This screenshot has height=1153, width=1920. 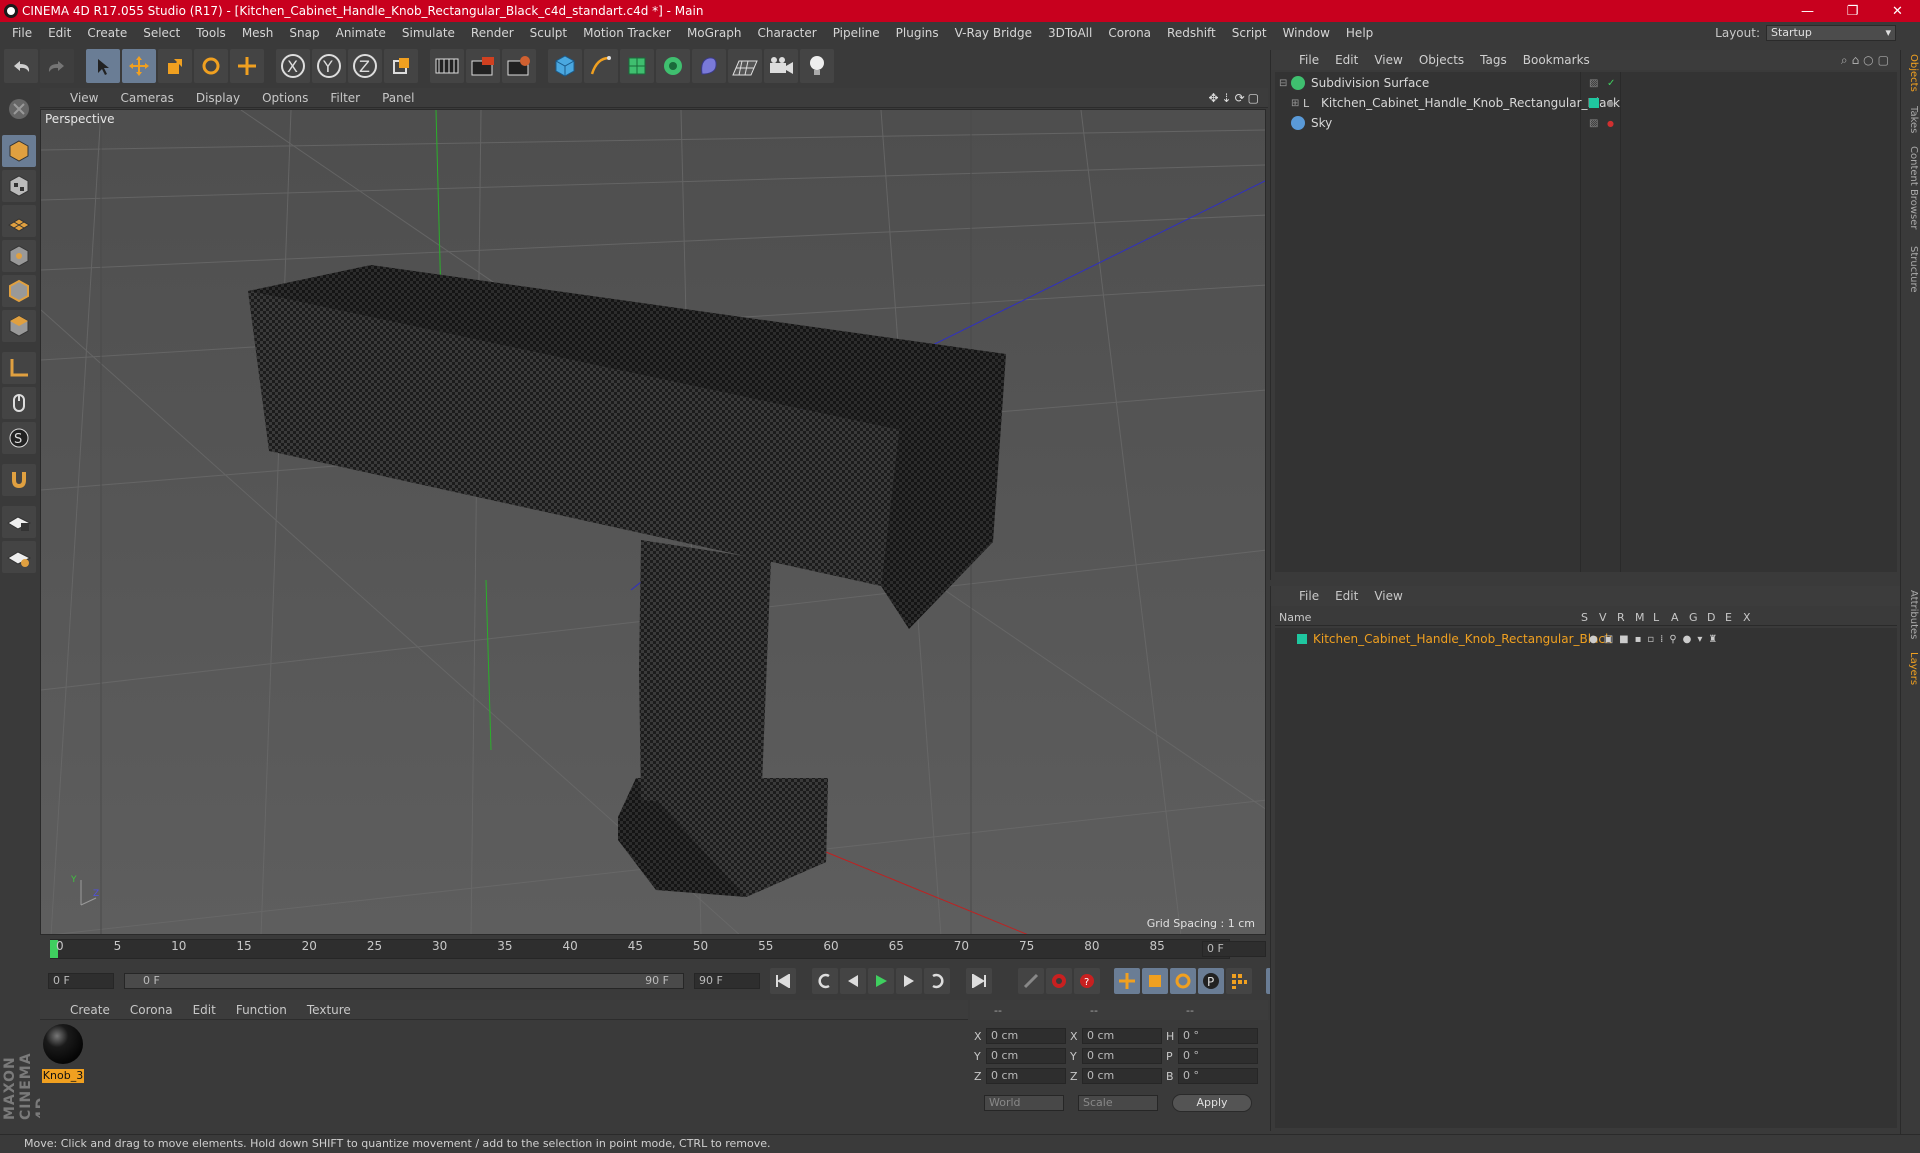 What do you see at coordinates (1218, 1036) in the screenshot?
I see `rotation-h-field: 0 °` at bounding box center [1218, 1036].